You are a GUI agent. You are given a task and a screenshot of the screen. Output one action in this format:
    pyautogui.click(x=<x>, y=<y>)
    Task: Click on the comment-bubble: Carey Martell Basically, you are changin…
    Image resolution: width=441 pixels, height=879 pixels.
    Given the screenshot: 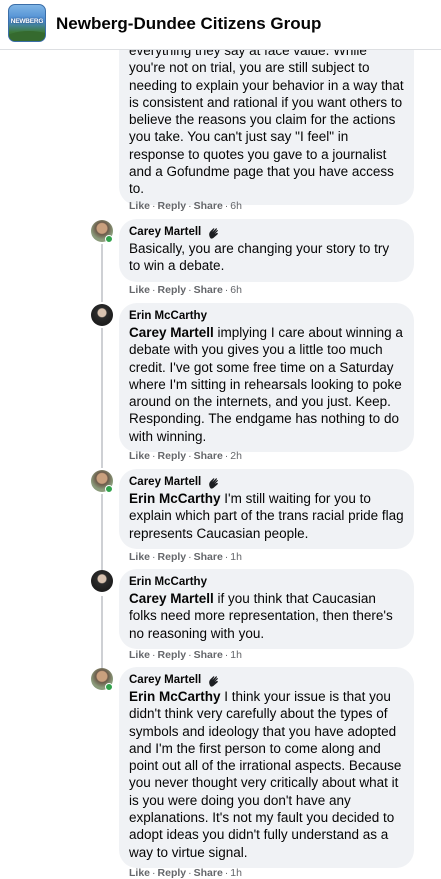 What is the action you would take?
    pyautogui.click(x=266, y=250)
    